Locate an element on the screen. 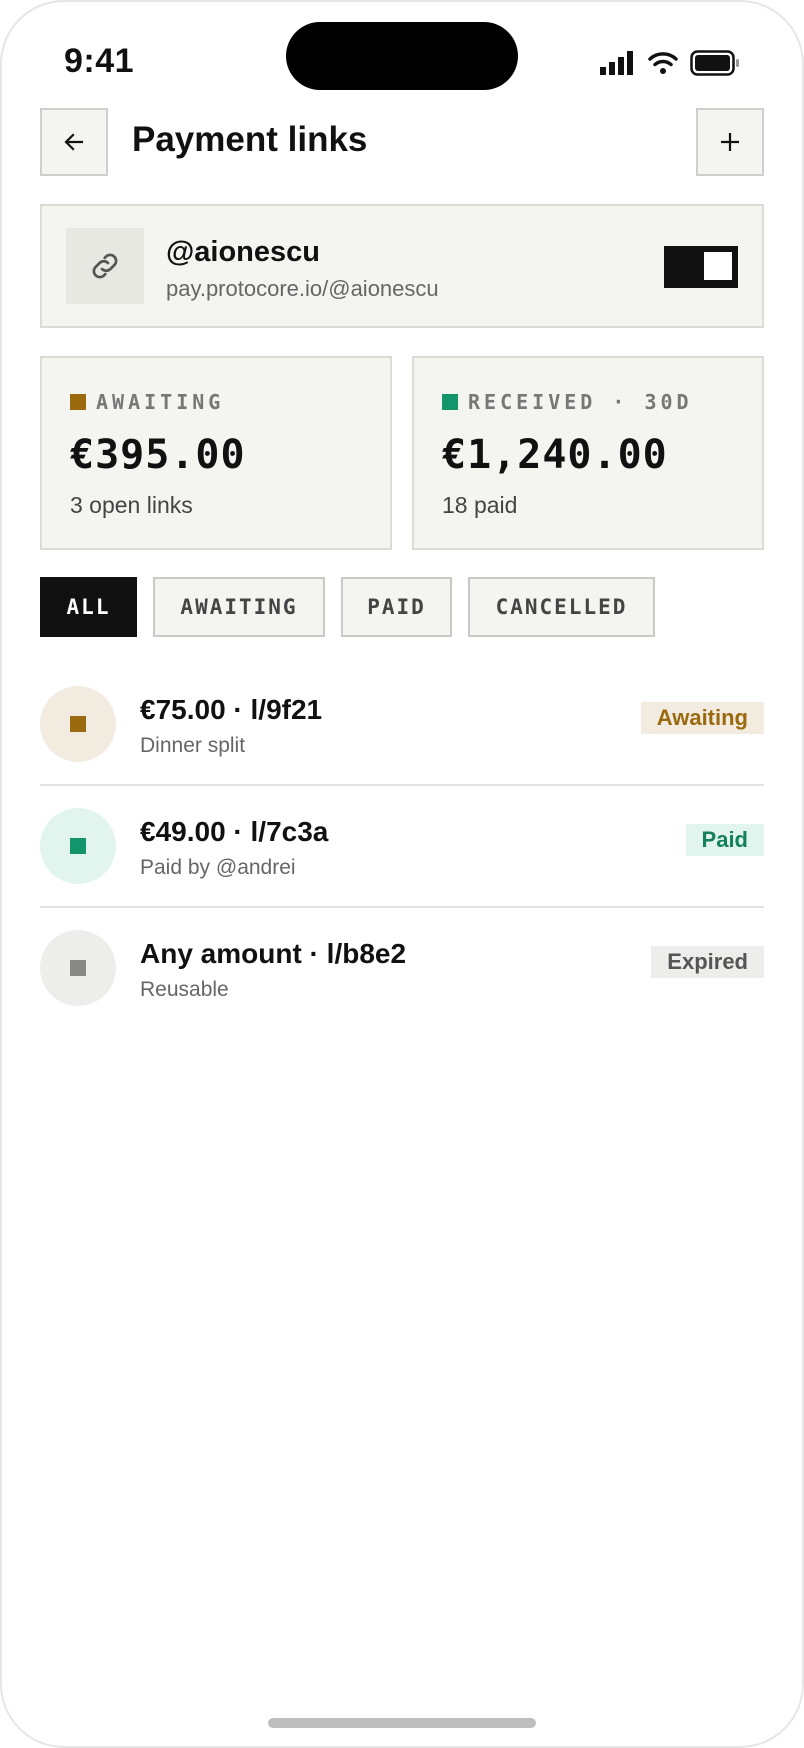 The image size is (804, 1748). paid-square-icon is located at coordinates (78, 846).